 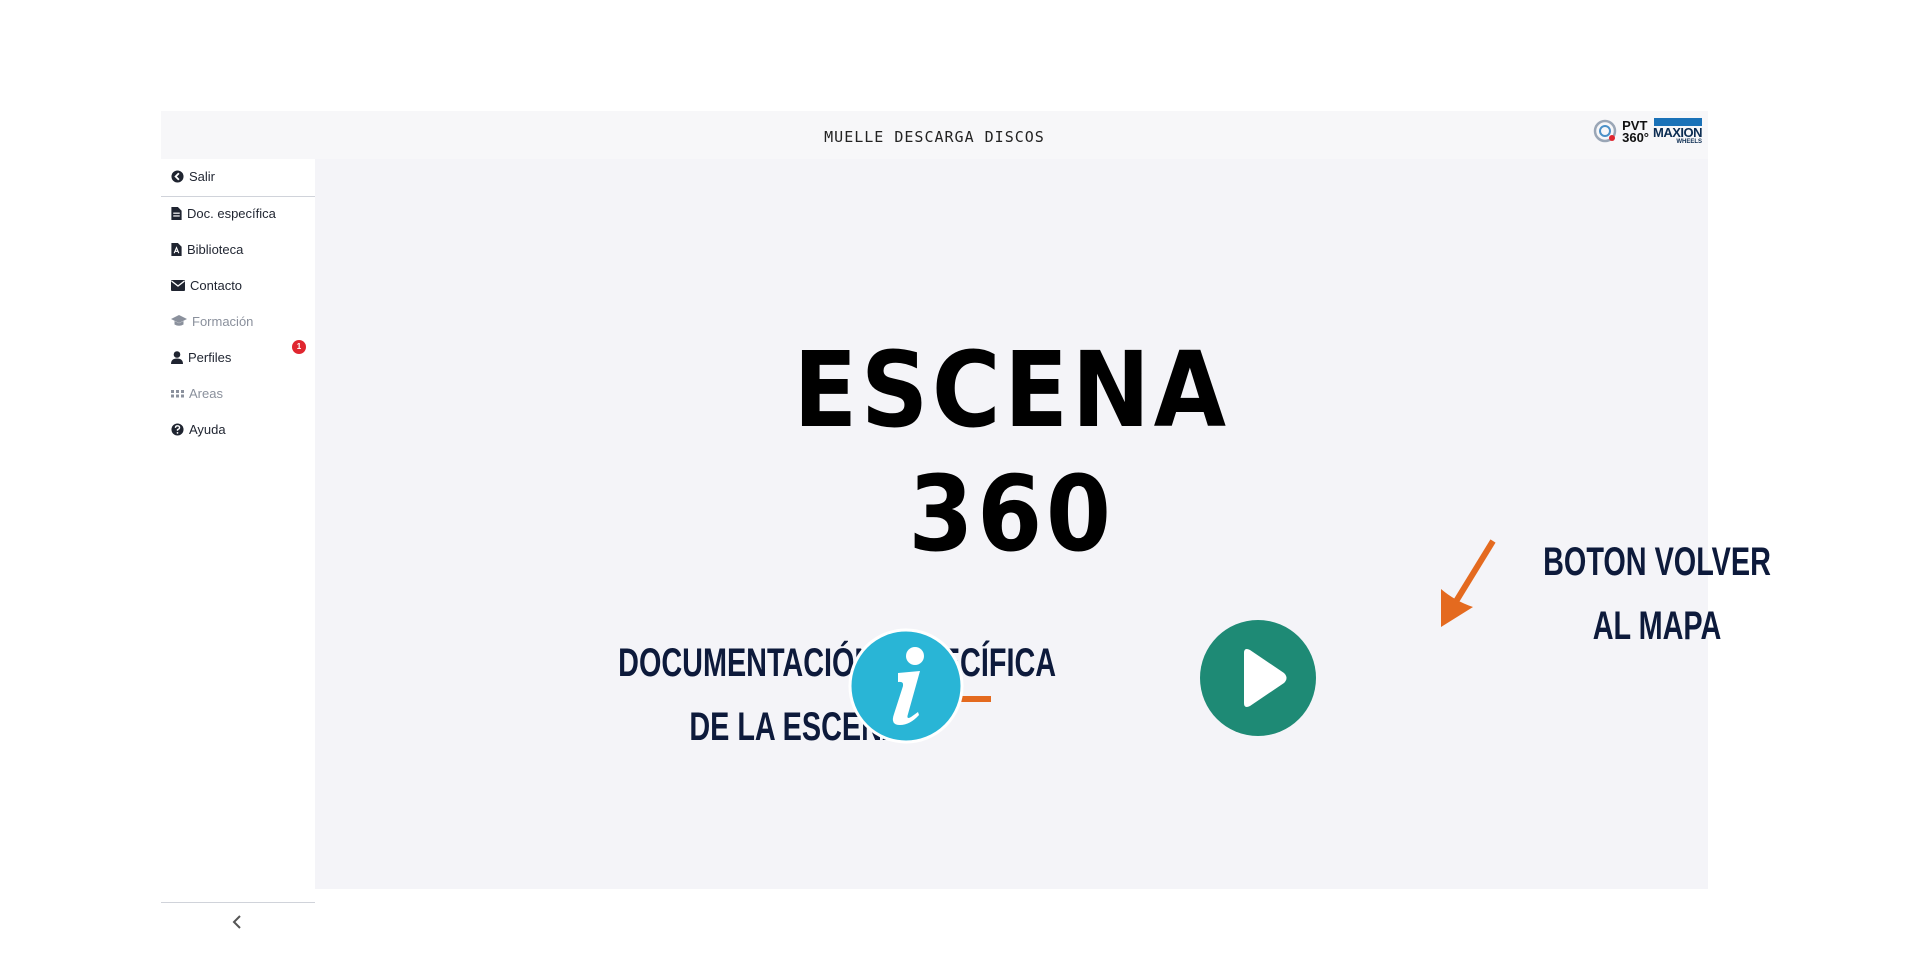 I want to click on logos: PVT 360° MAXION WHEELS, so click(x=1648, y=132).